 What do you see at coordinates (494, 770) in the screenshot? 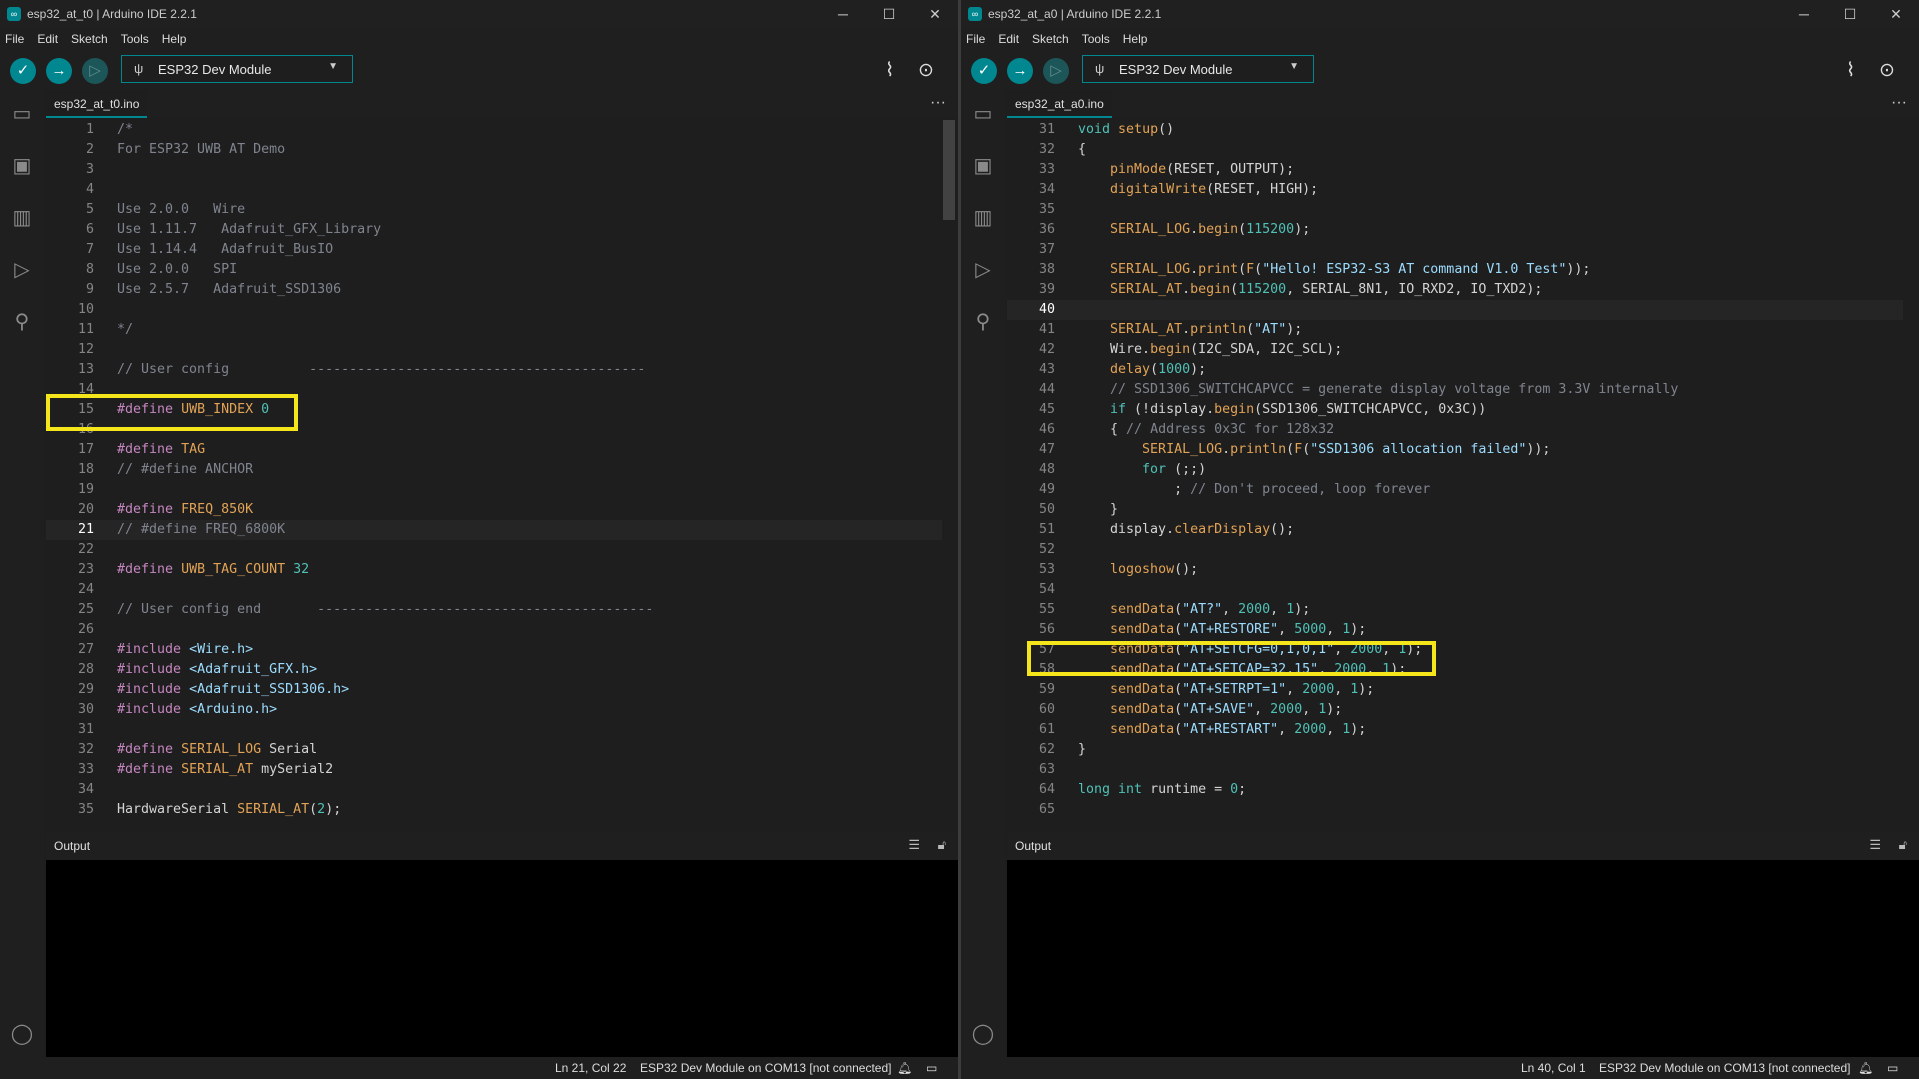
I see `code-line: 33 #define SERIAL_AT mySerial2` at bounding box center [494, 770].